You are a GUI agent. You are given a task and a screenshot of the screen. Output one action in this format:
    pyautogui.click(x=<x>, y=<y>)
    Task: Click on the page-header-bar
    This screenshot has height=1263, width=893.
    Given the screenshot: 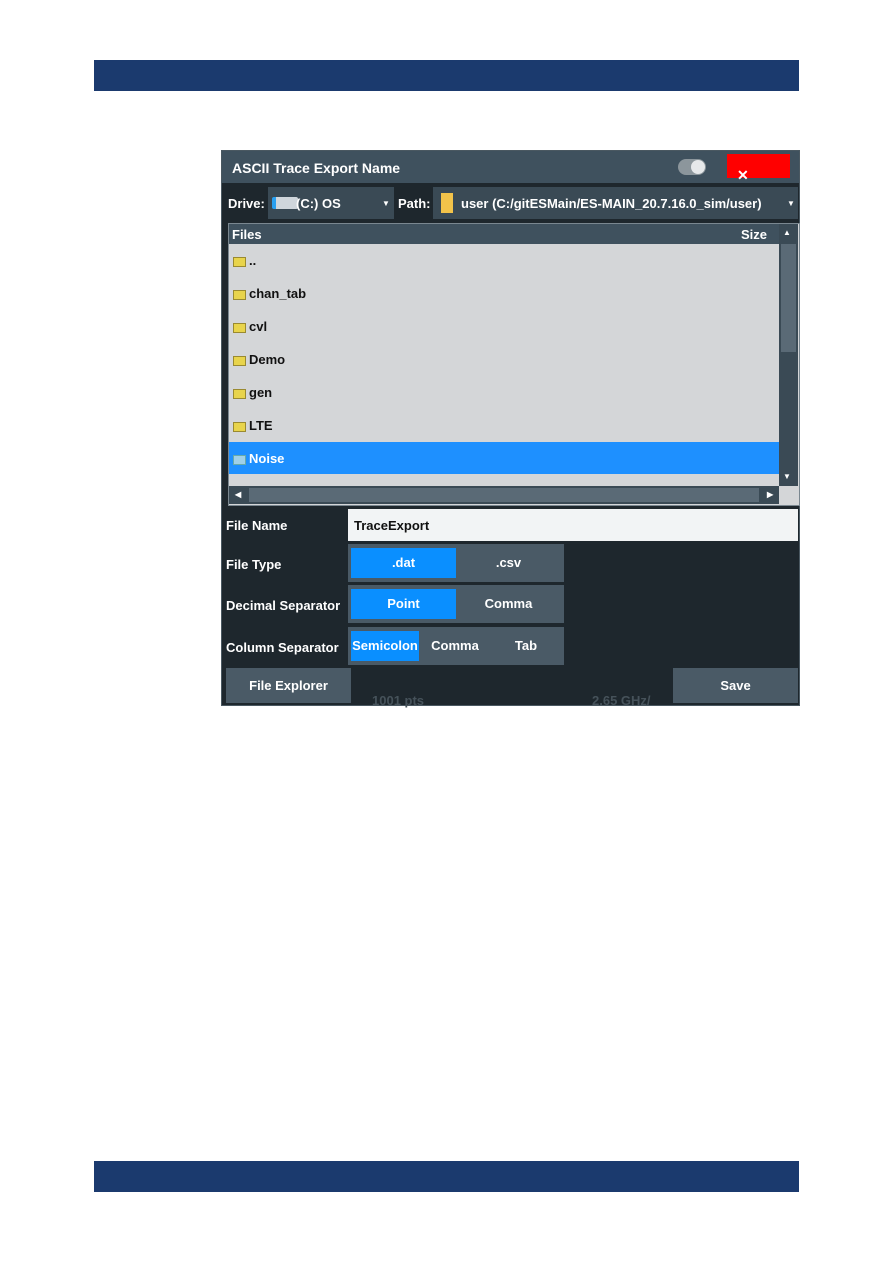 What is the action you would take?
    pyautogui.click(x=446, y=75)
    